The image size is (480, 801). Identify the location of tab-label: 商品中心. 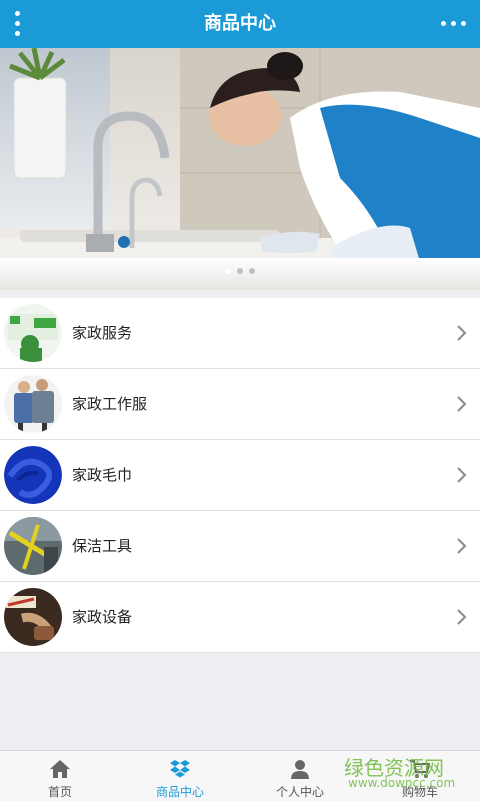
(179, 792).